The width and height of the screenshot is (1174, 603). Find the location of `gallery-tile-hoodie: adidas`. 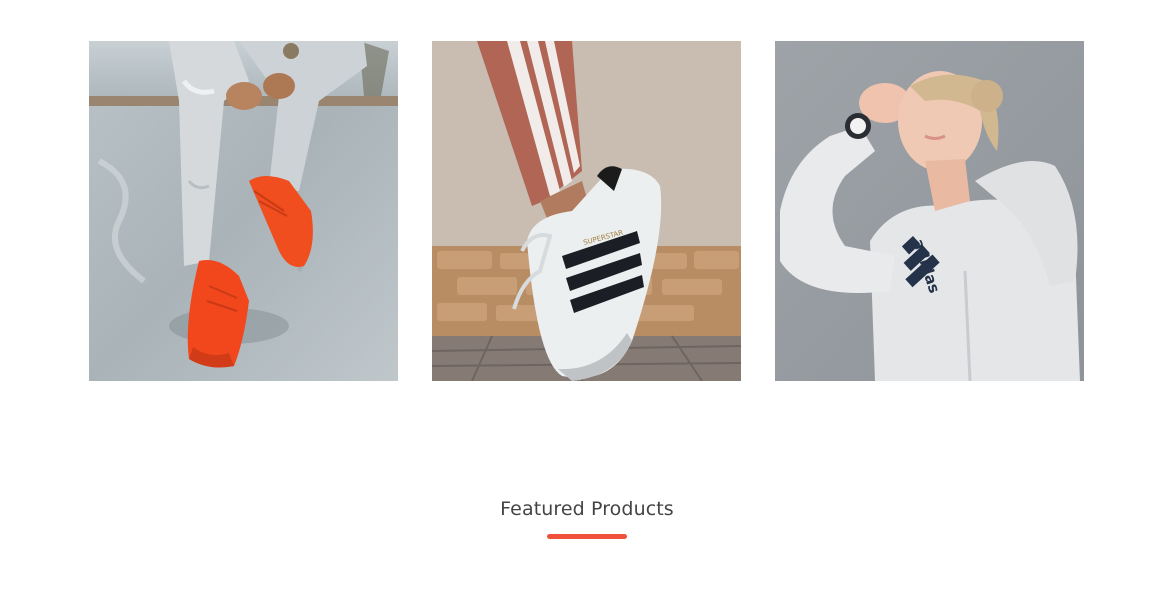

gallery-tile-hoodie: adidas is located at coordinates (929, 211).